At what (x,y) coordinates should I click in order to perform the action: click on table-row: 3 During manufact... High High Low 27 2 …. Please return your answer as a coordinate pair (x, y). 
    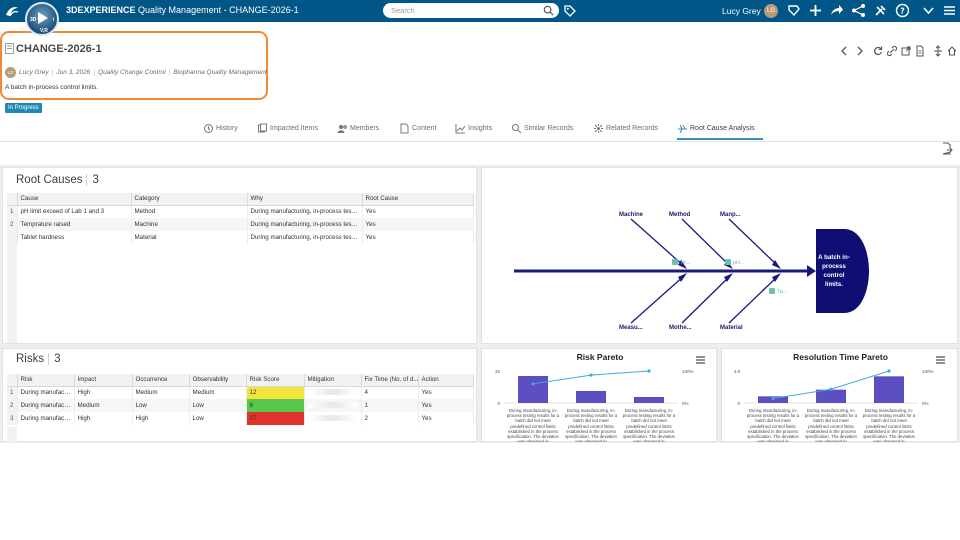
    Looking at the image, I should click on (240, 418).